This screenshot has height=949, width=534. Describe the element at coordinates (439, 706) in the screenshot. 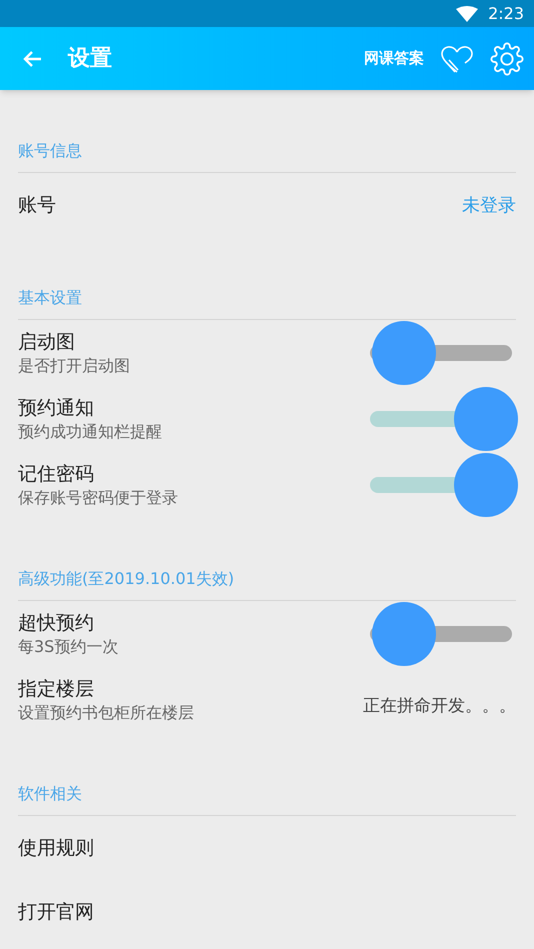

I see `setting-value: 正在拼命开发。。。` at that location.